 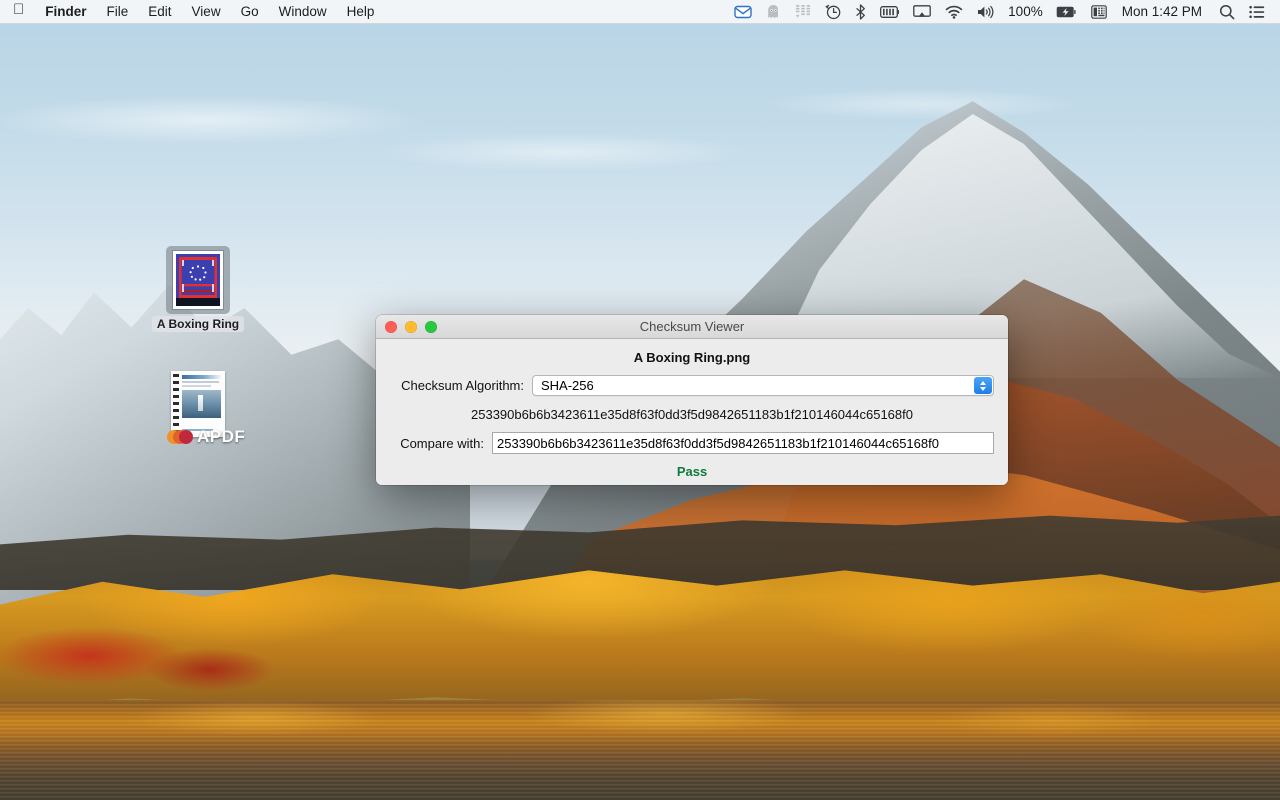 What do you see at coordinates (250, 12) in the screenshot?
I see `menu-item-go: Go` at bounding box center [250, 12].